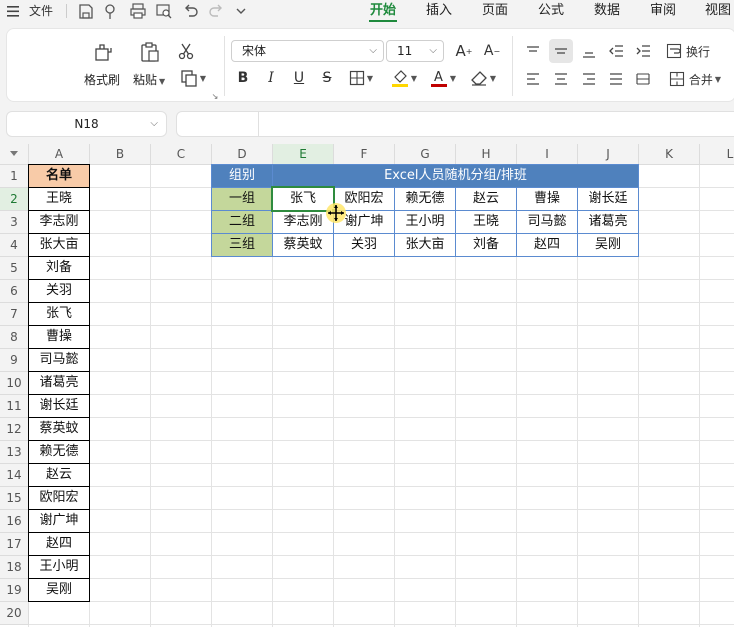 This screenshot has height=627, width=734. I want to click on align-middle-icon, so click(561, 51).